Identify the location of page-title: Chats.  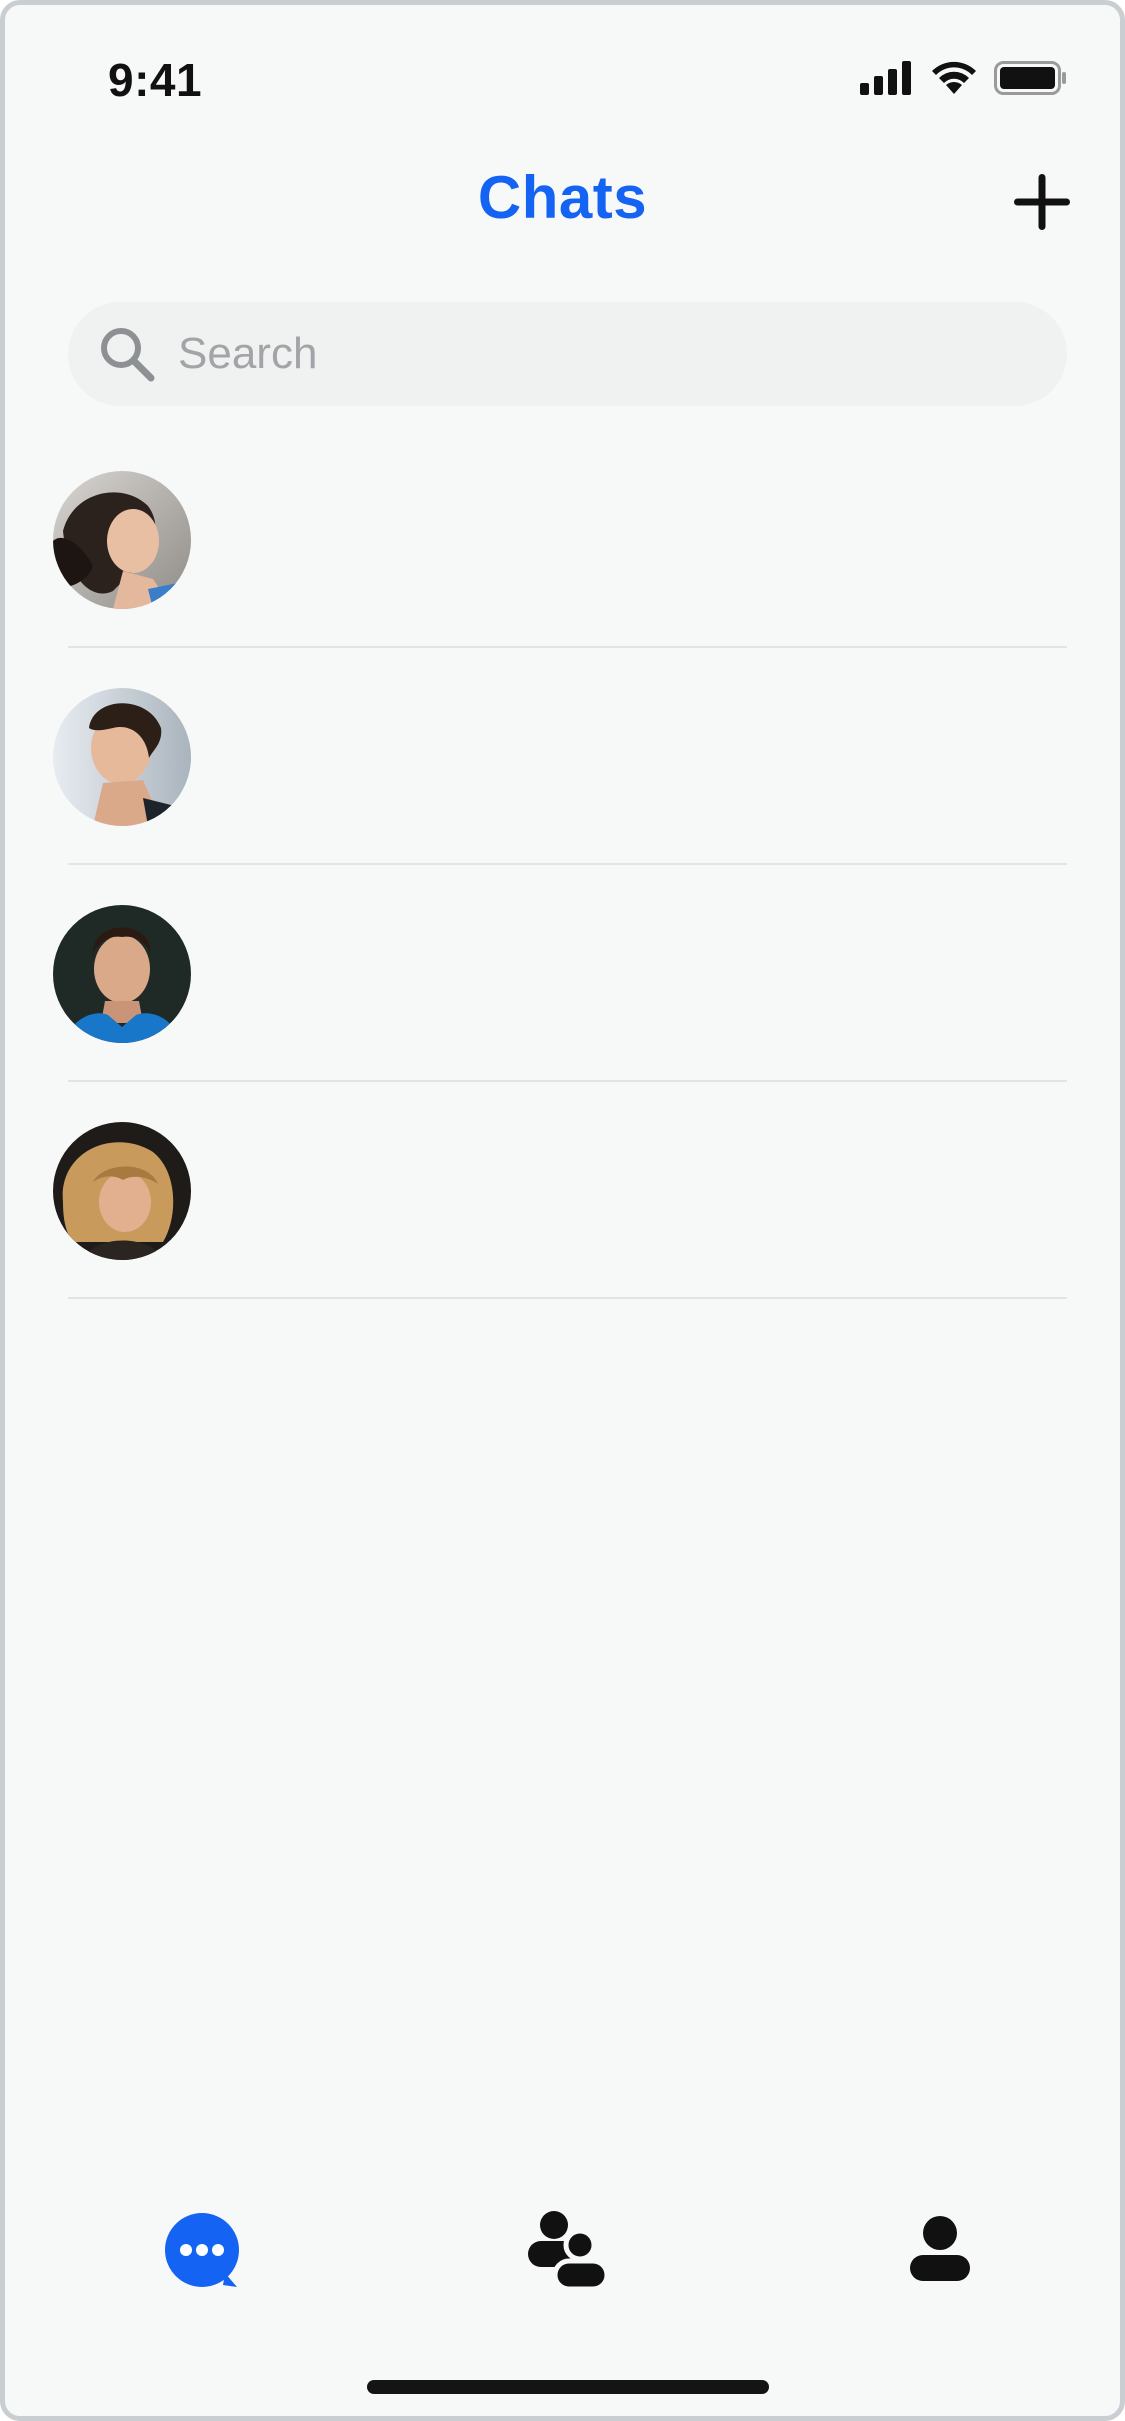
(562, 197).